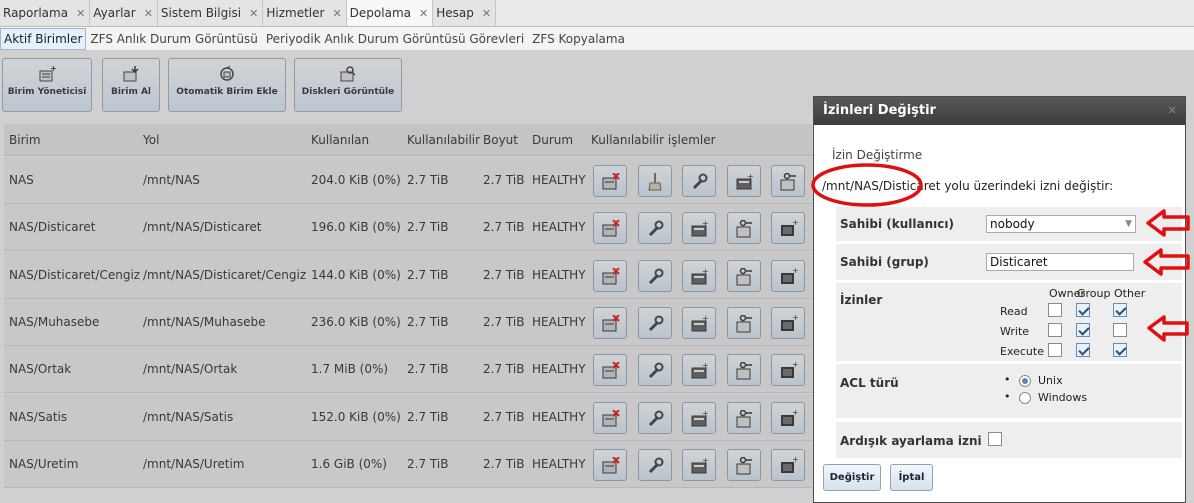 This screenshot has width=1194, height=503. I want to click on perm-checkbox-read-owner, so click(1055, 310).